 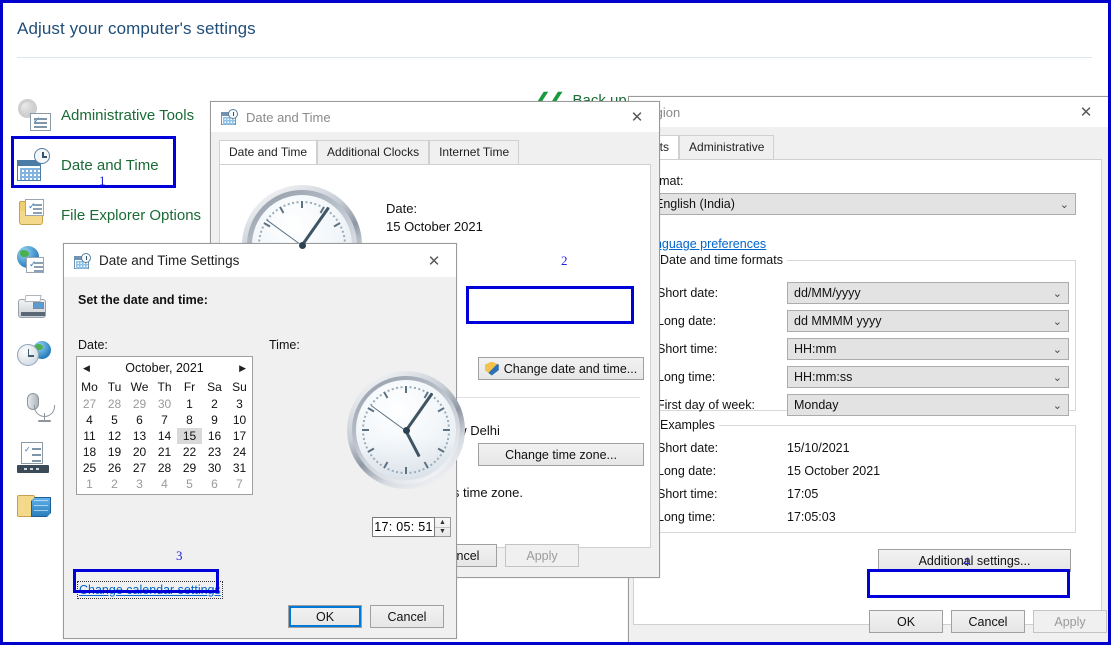 I want to click on calendar-day-cell: 9, so click(x=214, y=420).